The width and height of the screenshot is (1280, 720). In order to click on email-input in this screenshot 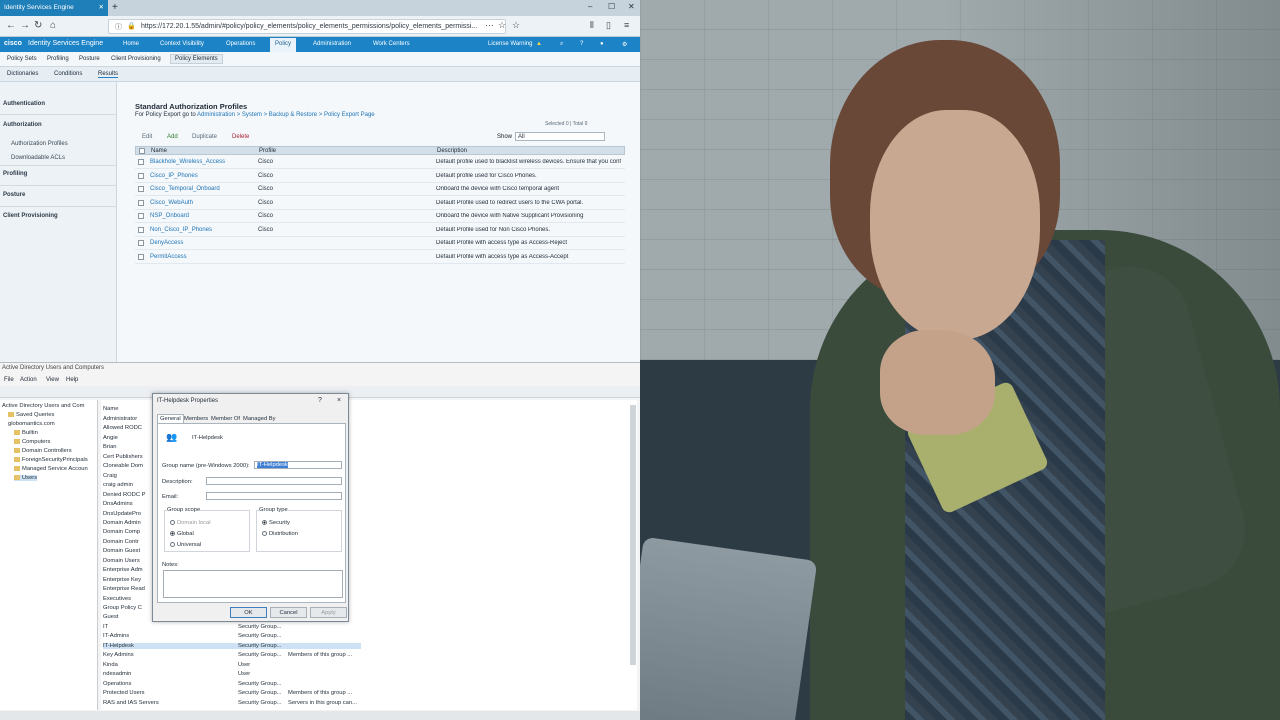, I will do `click(274, 496)`.